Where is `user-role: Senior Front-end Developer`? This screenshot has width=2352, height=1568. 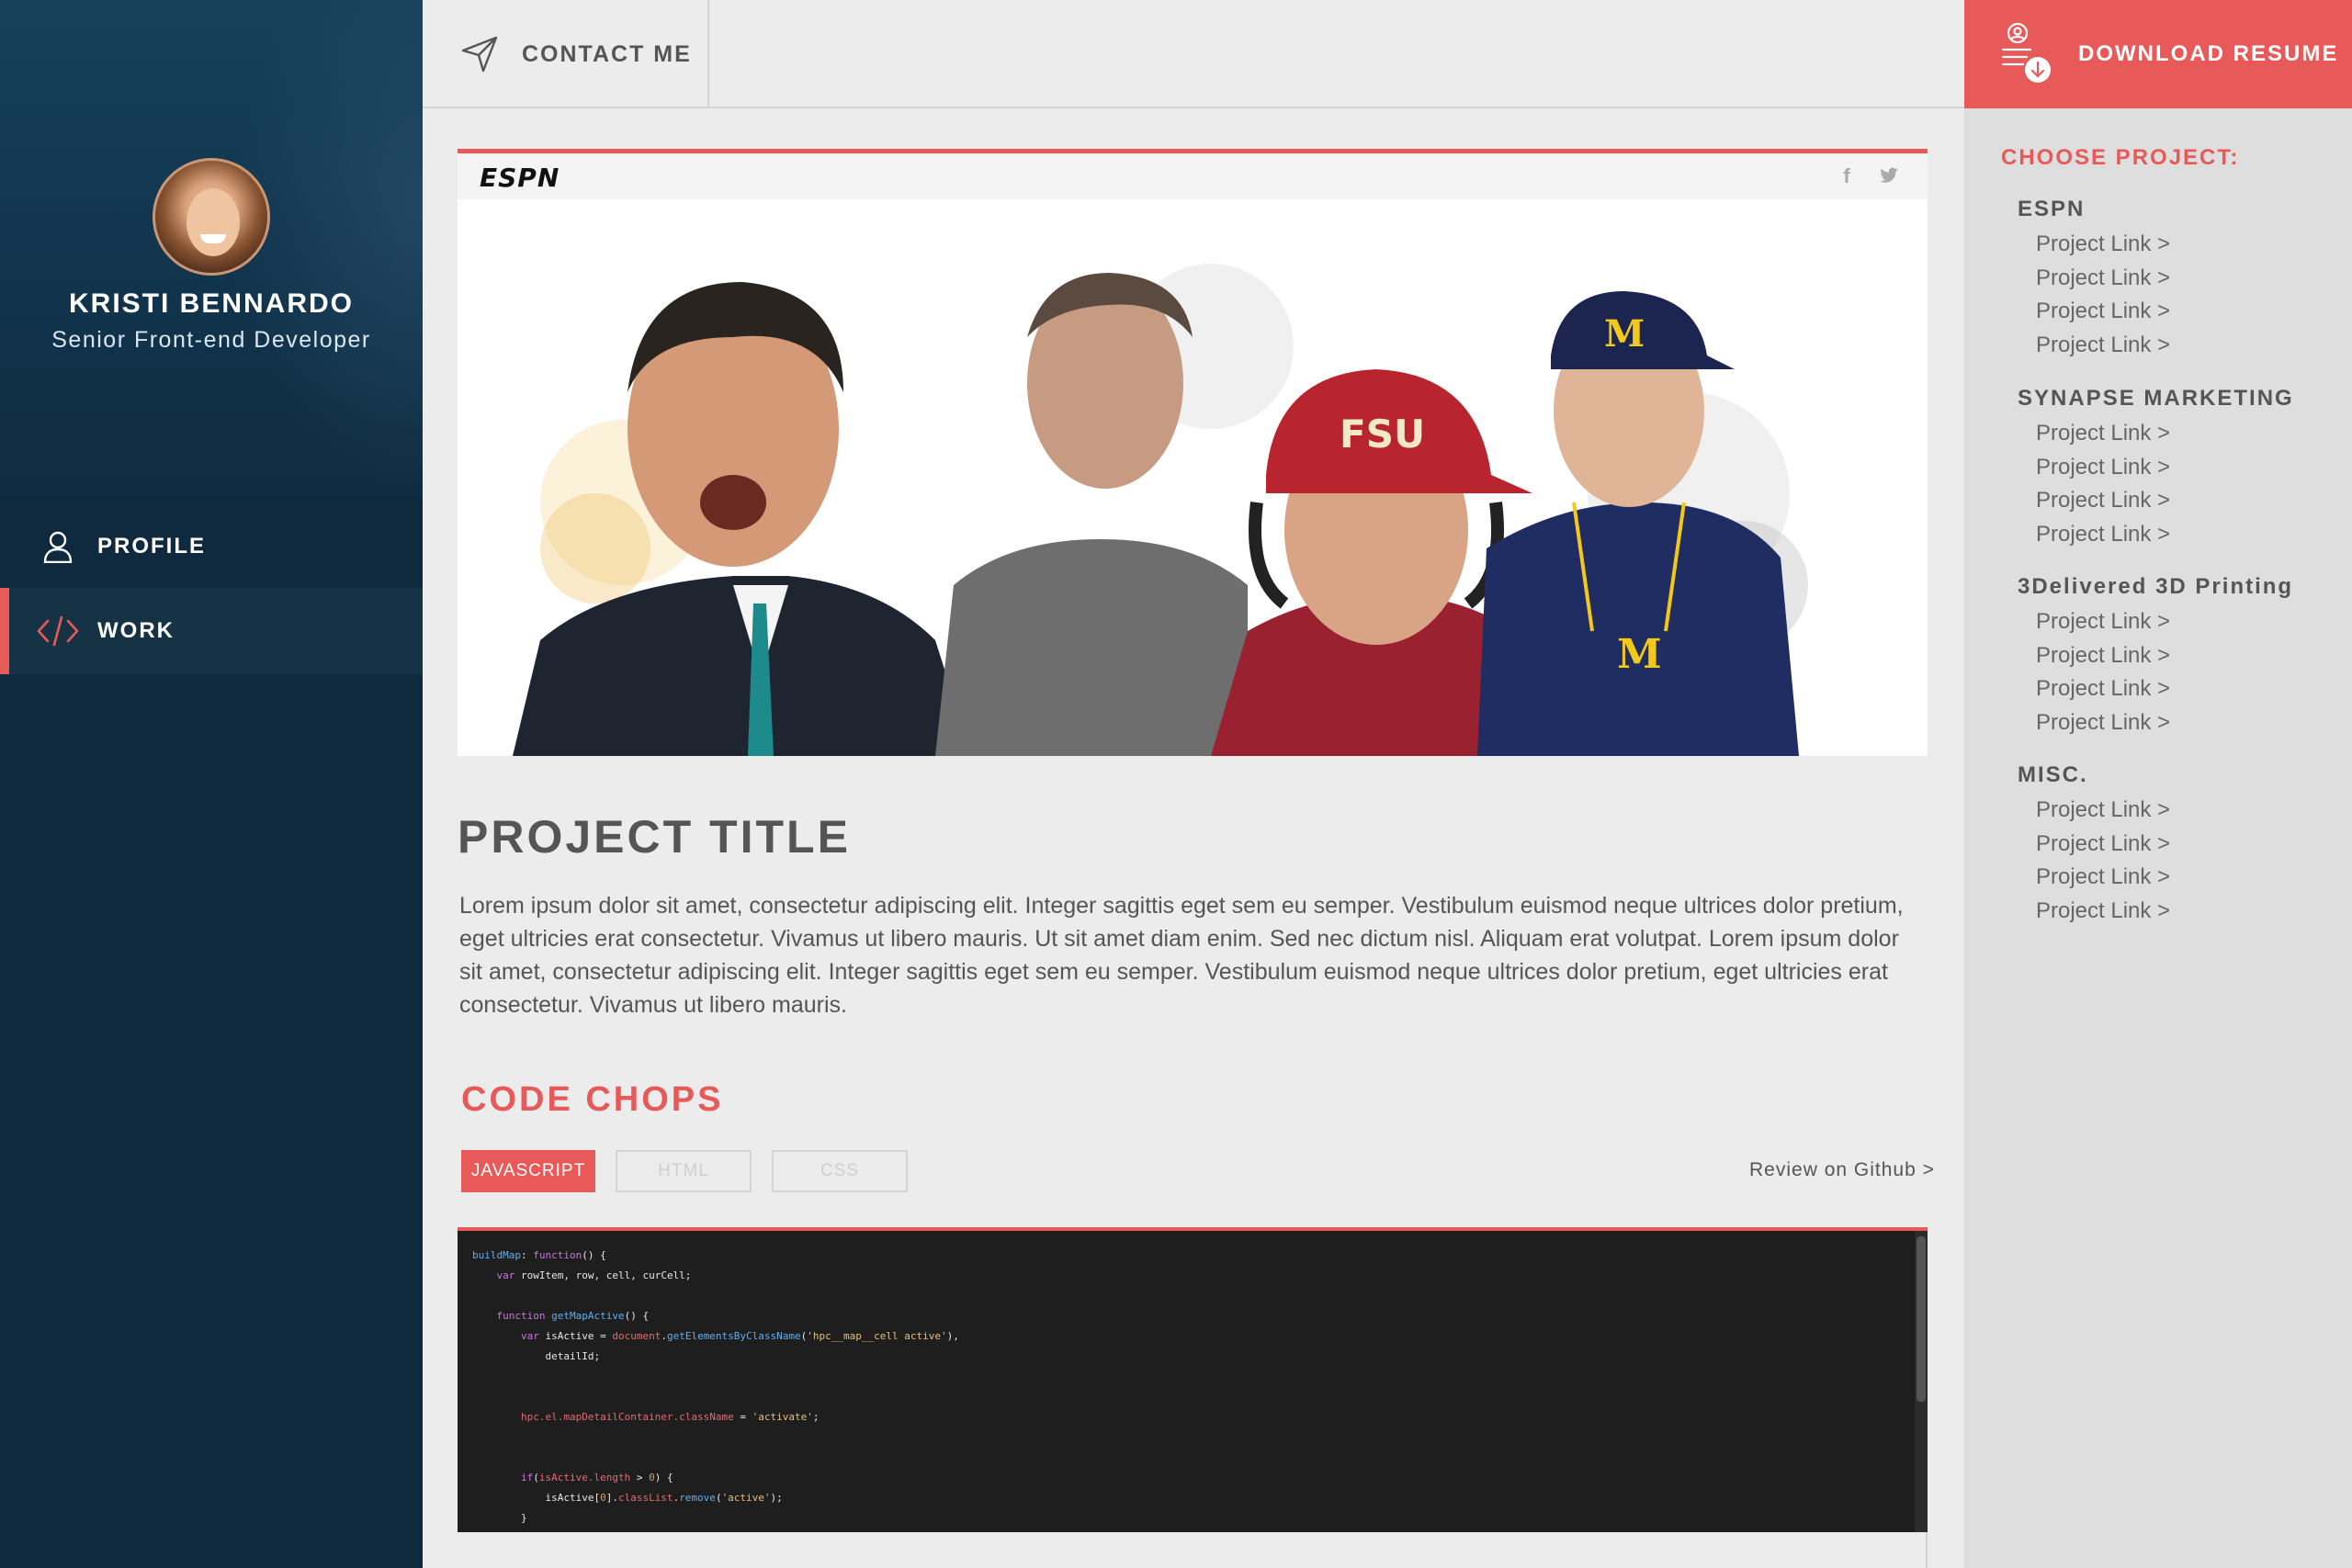
user-role: Senior Front-end Developer is located at coordinates (211, 340).